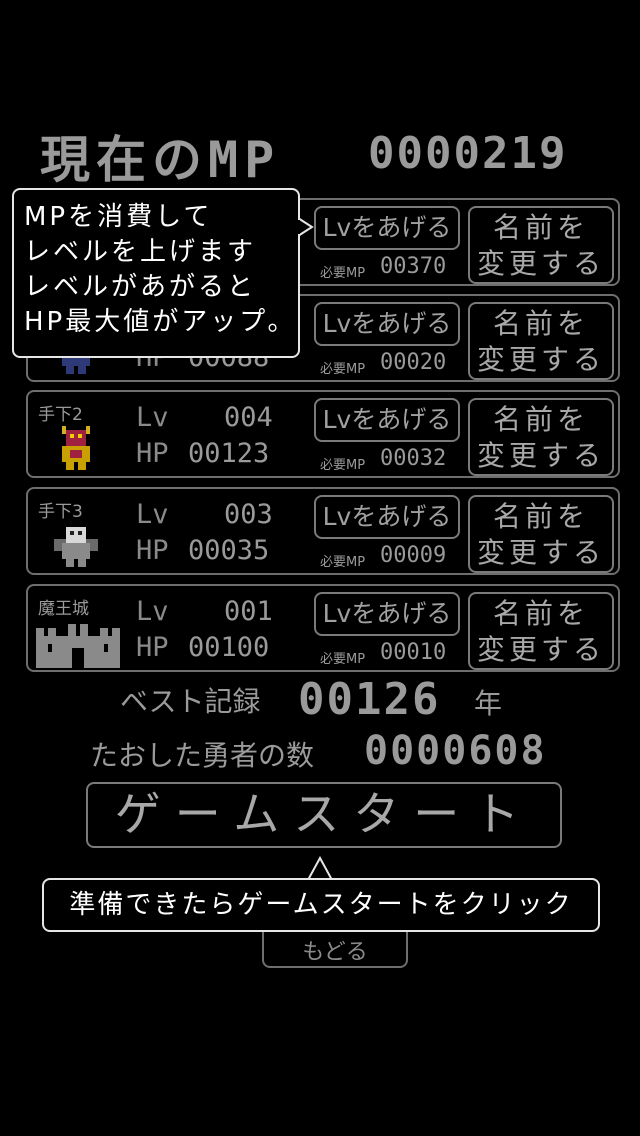 This screenshot has height=1136, width=640. Describe the element at coordinates (324, 815) in the screenshot. I see `game-start-button: ゲームスタート` at that location.